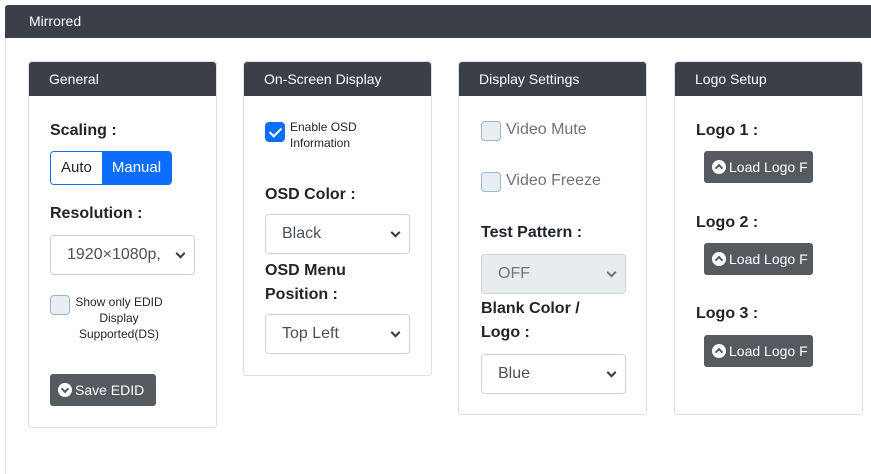  What do you see at coordinates (552, 79) in the screenshot?
I see `display-settings-card-header: Display Settings` at bounding box center [552, 79].